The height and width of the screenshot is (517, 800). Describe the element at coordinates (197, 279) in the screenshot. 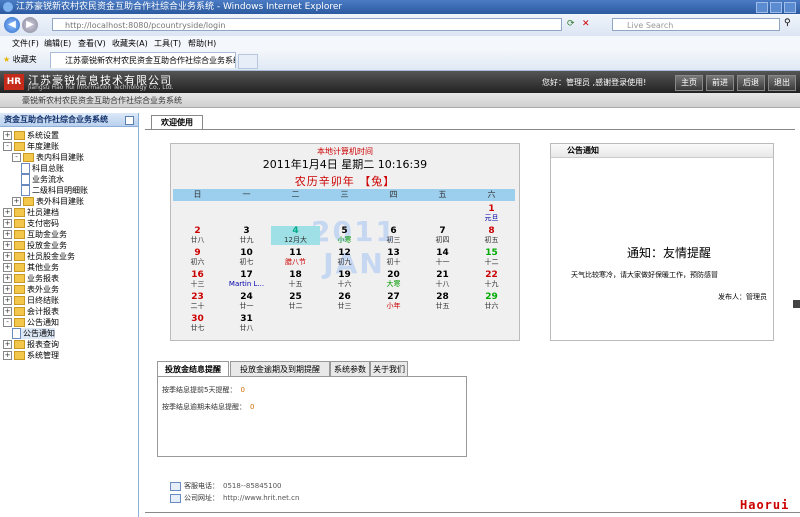

I see `calendar-day: 16 十三` at that location.